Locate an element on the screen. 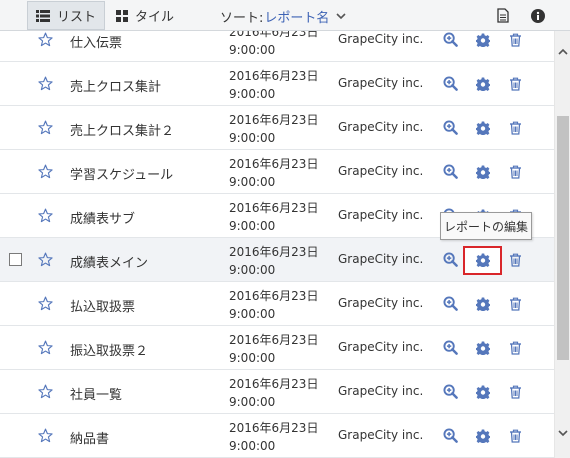 This screenshot has height=458, width=570. sort-dropdown: ソート: レポート名 is located at coordinates (283, 16).